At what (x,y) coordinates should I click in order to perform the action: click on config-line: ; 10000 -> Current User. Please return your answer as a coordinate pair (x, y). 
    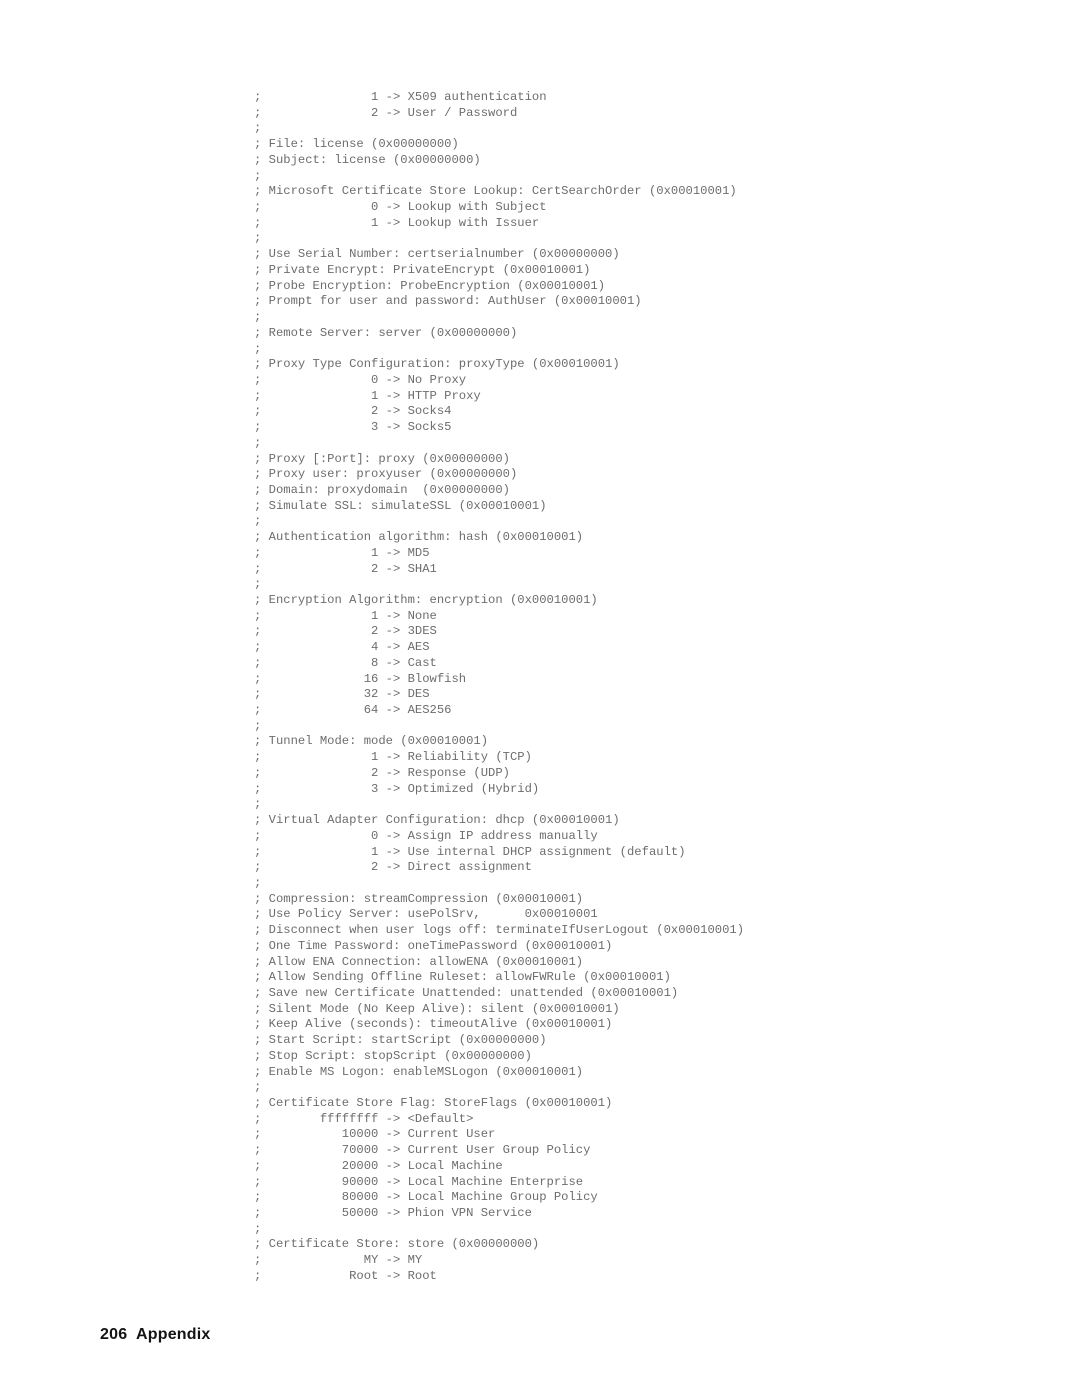
    Looking at the image, I should click on (375, 1134).